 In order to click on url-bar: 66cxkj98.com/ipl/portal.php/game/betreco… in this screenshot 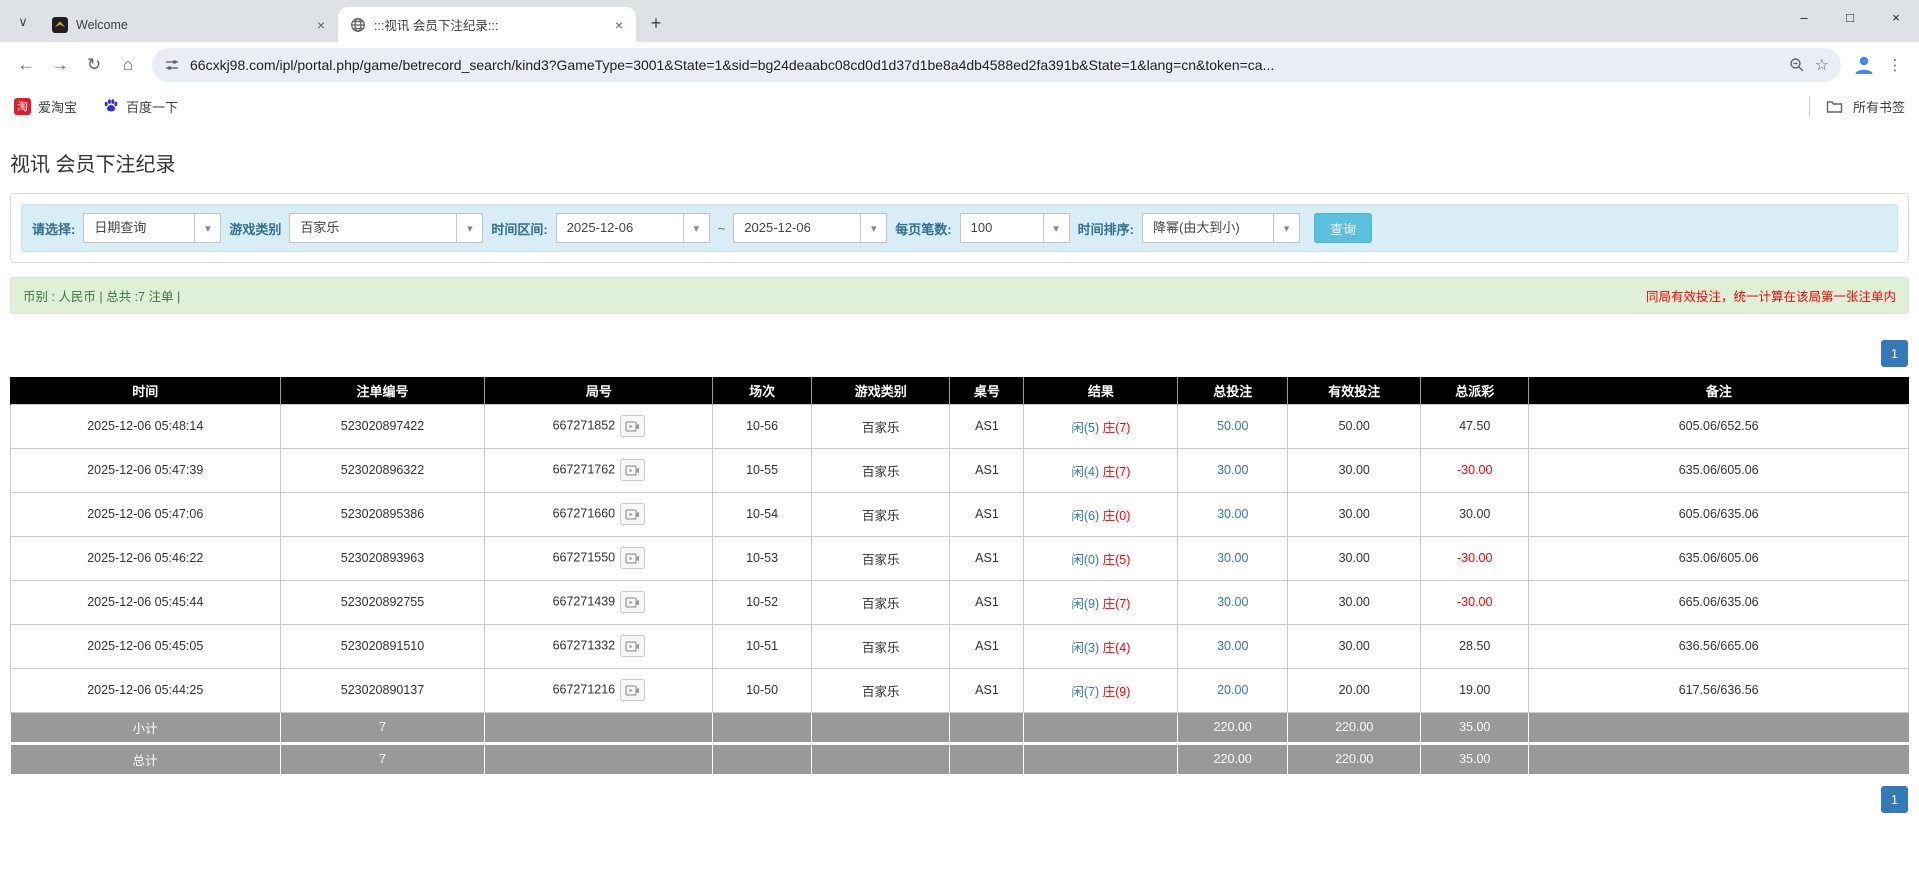, I will do `click(996, 65)`.